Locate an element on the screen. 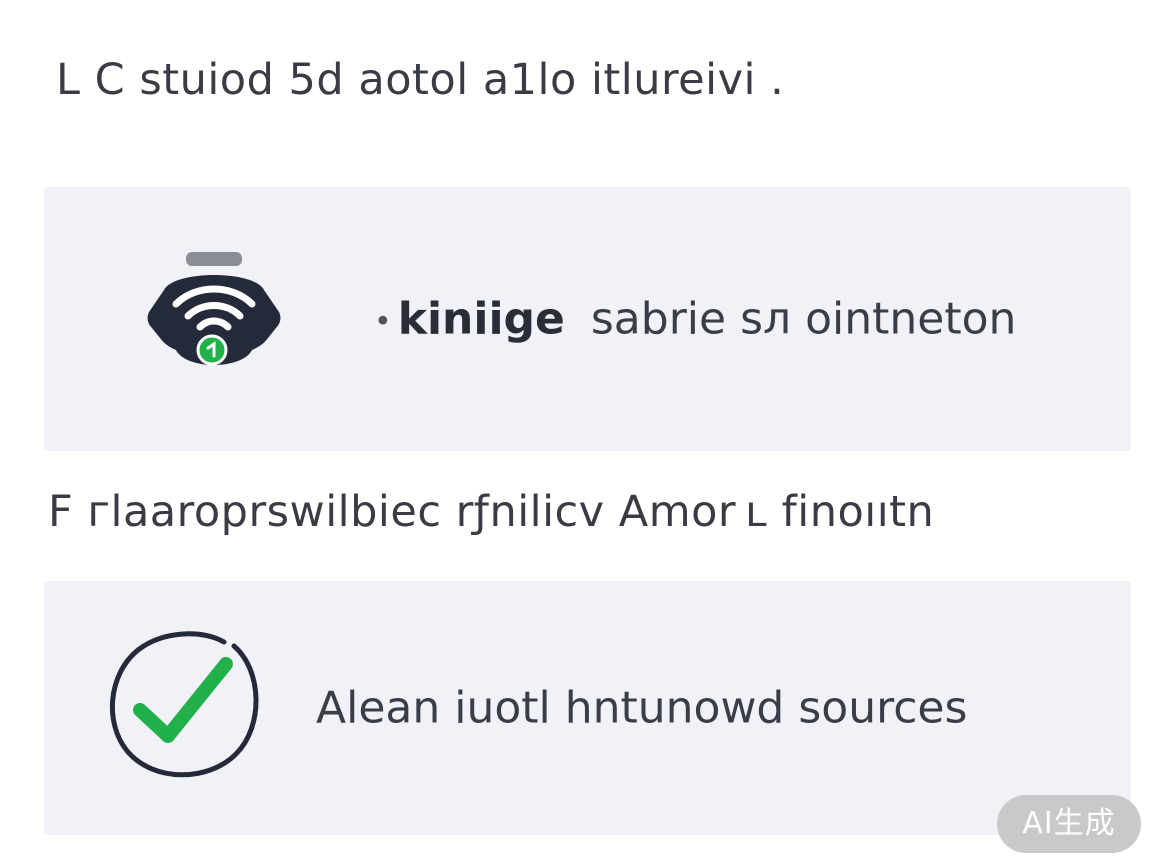 The height and width of the screenshot is (864, 1152). card-1-description: sabrie sл ointneton is located at coordinates (803, 319).